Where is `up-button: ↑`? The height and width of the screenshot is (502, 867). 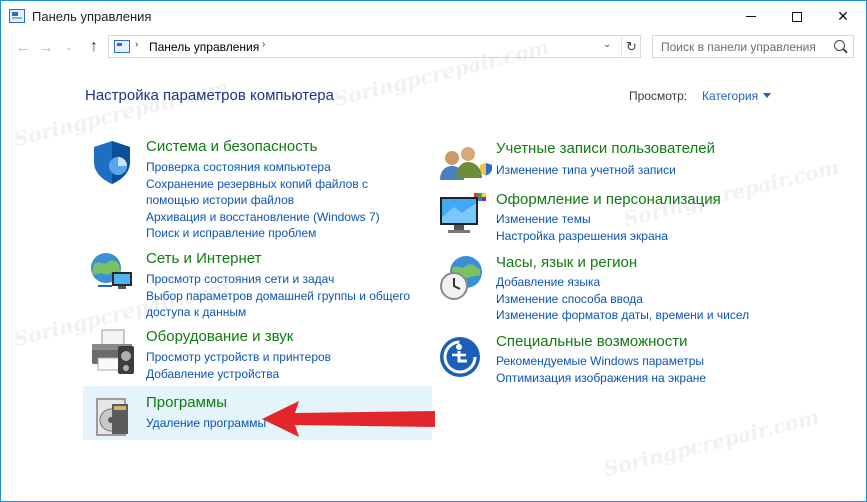 up-button: ↑ is located at coordinates (94, 47).